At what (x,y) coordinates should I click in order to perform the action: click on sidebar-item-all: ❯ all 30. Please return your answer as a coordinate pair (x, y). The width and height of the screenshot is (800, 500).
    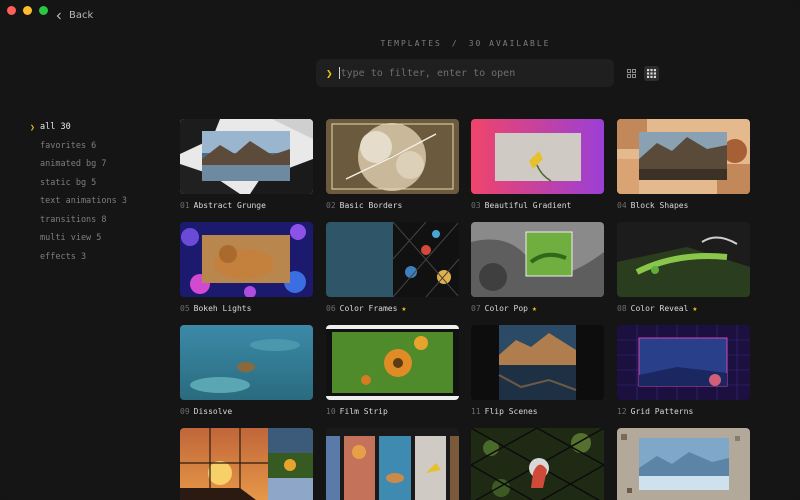
    Looking at the image, I should click on (100, 127).